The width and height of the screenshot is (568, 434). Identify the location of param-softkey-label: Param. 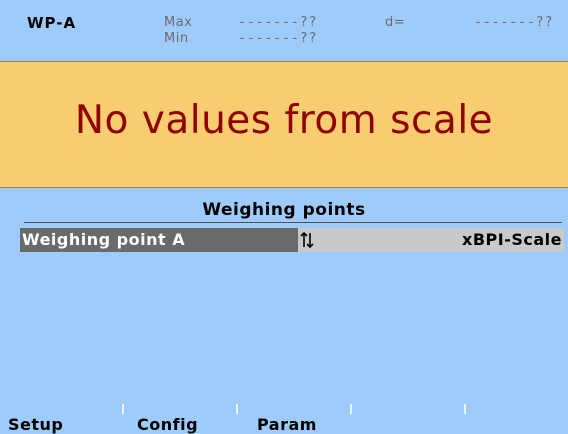
(287, 424).